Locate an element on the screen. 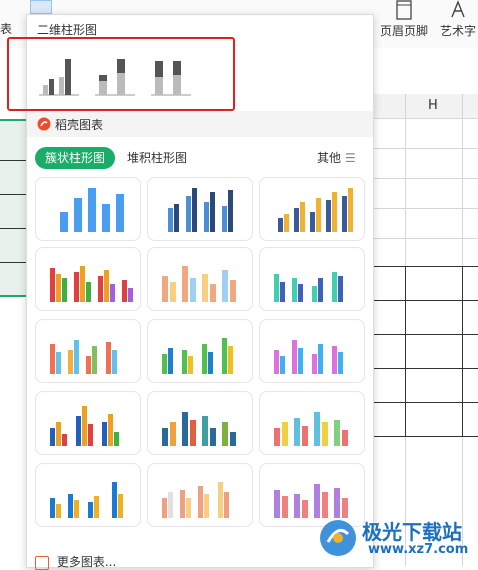 This screenshot has height=570, width=478. tab-stacked-column: 堆积柱形图 is located at coordinates (157, 158).